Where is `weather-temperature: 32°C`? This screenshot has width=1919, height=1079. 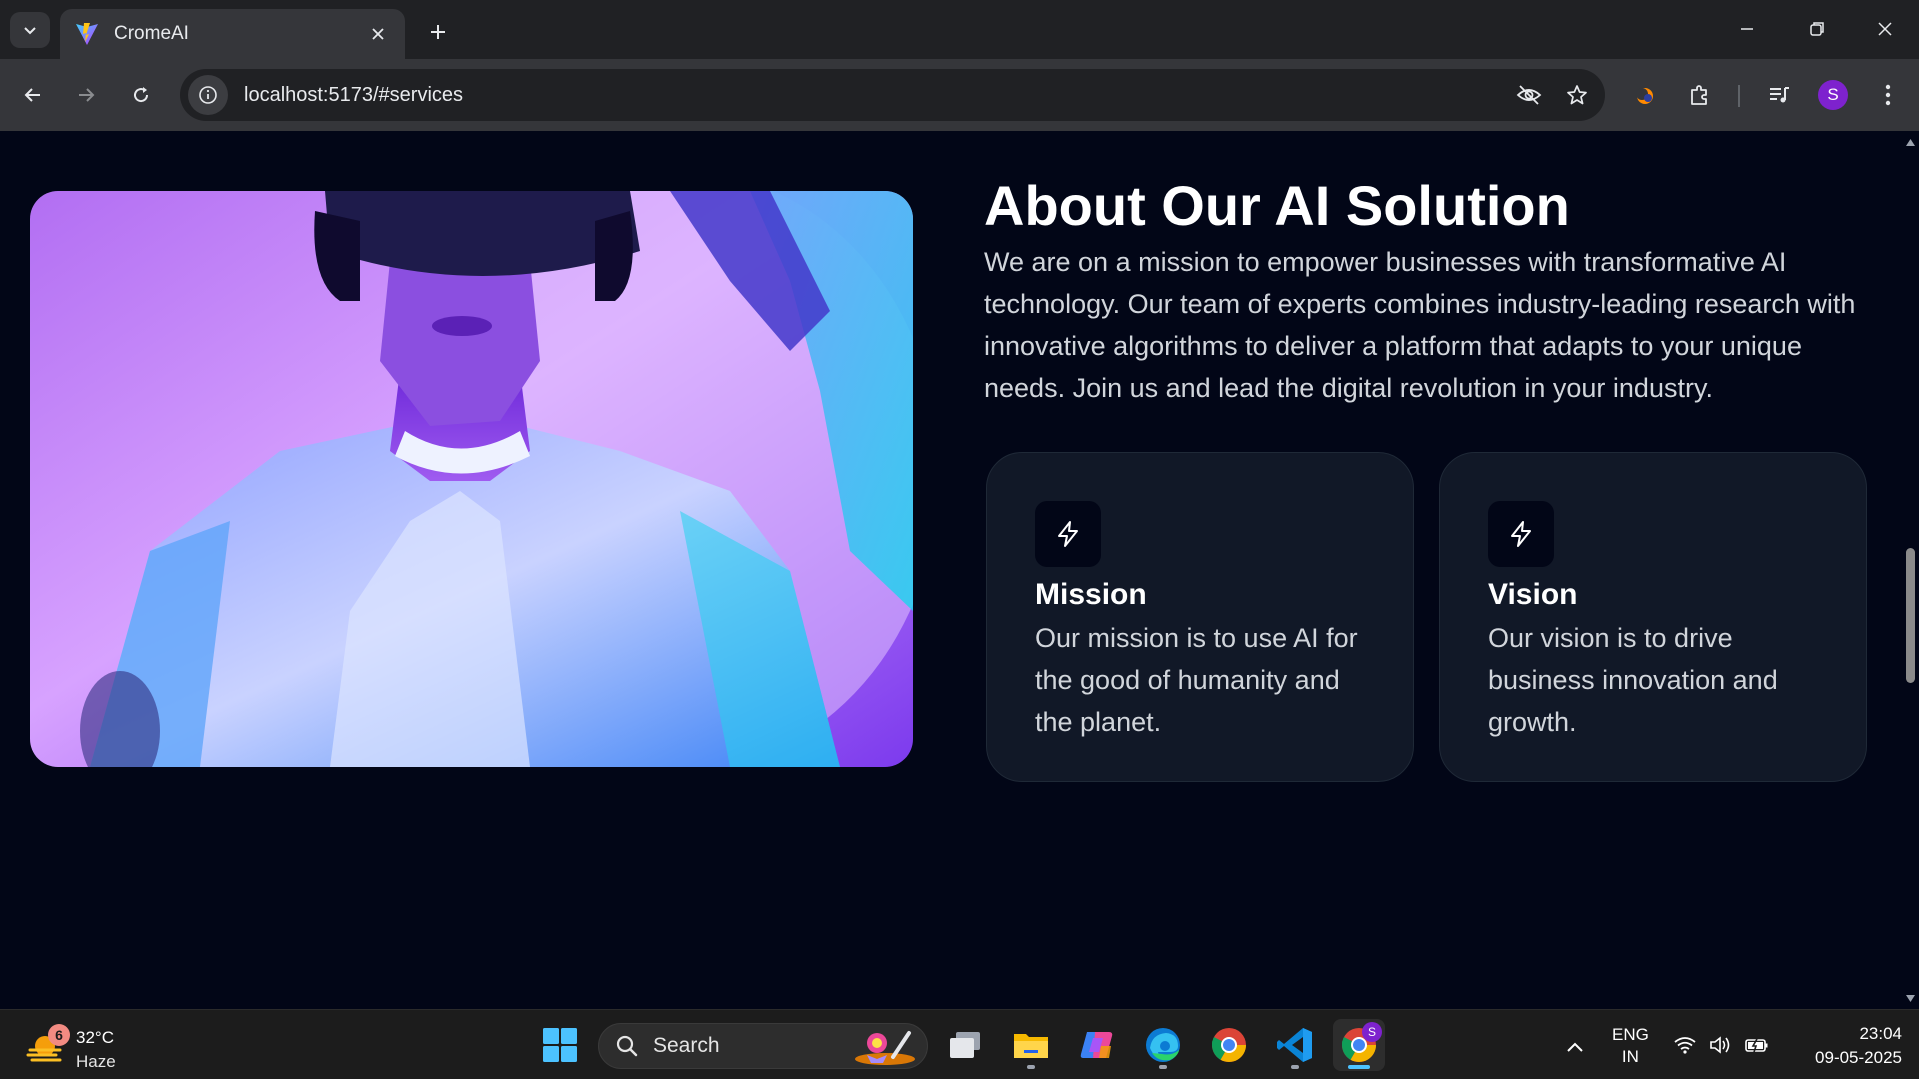 weather-temperature: 32°C is located at coordinates (95, 1037).